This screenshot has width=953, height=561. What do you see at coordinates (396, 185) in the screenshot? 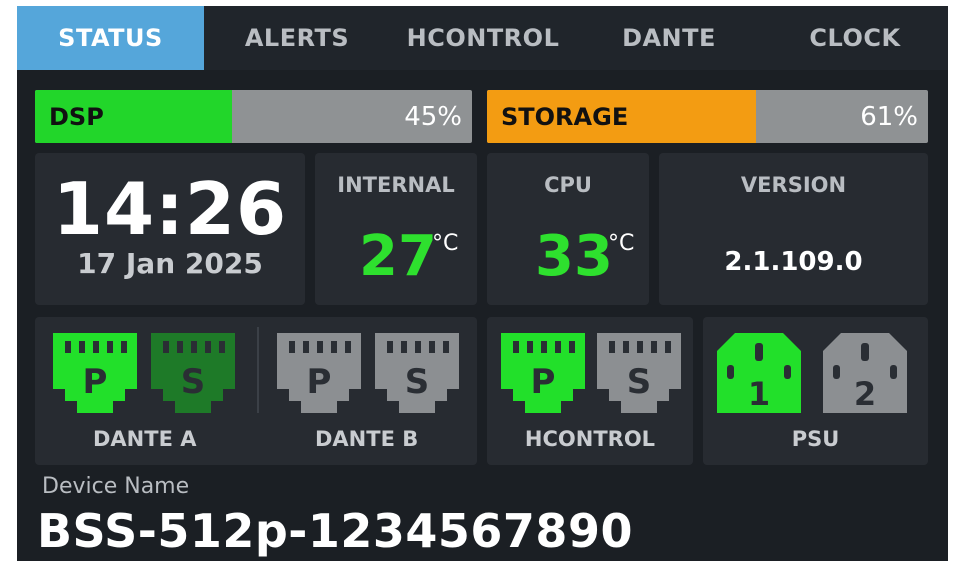
I see `internal-temp-title: INTERNAL` at bounding box center [396, 185].